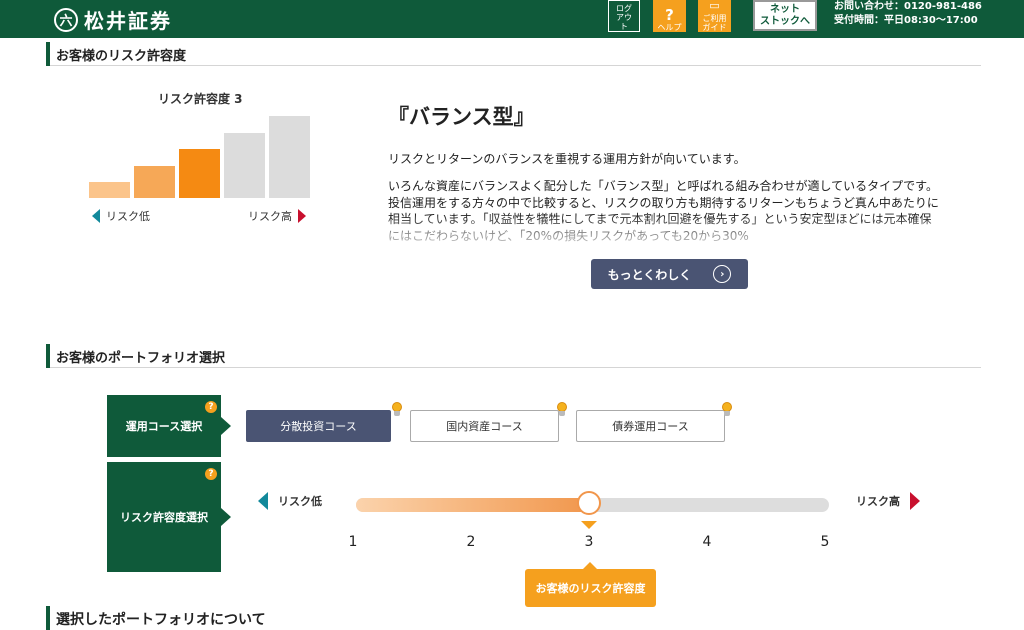 The image size is (1024, 630). What do you see at coordinates (722, 274) in the screenshot?
I see `chevron-right-icon: ›` at bounding box center [722, 274].